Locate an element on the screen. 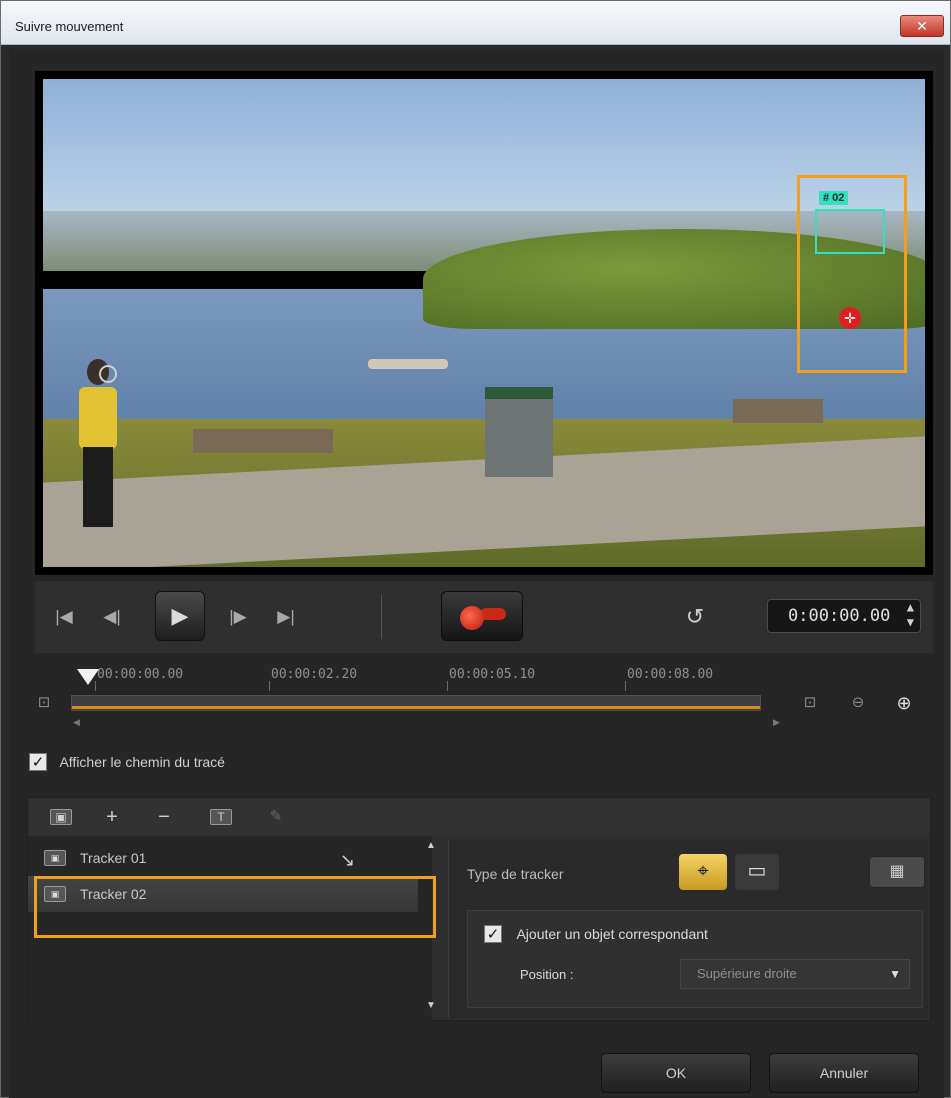 The width and height of the screenshot is (951, 1098). position-dropdown: Supérieure droite ▼ is located at coordinates (795, 974).